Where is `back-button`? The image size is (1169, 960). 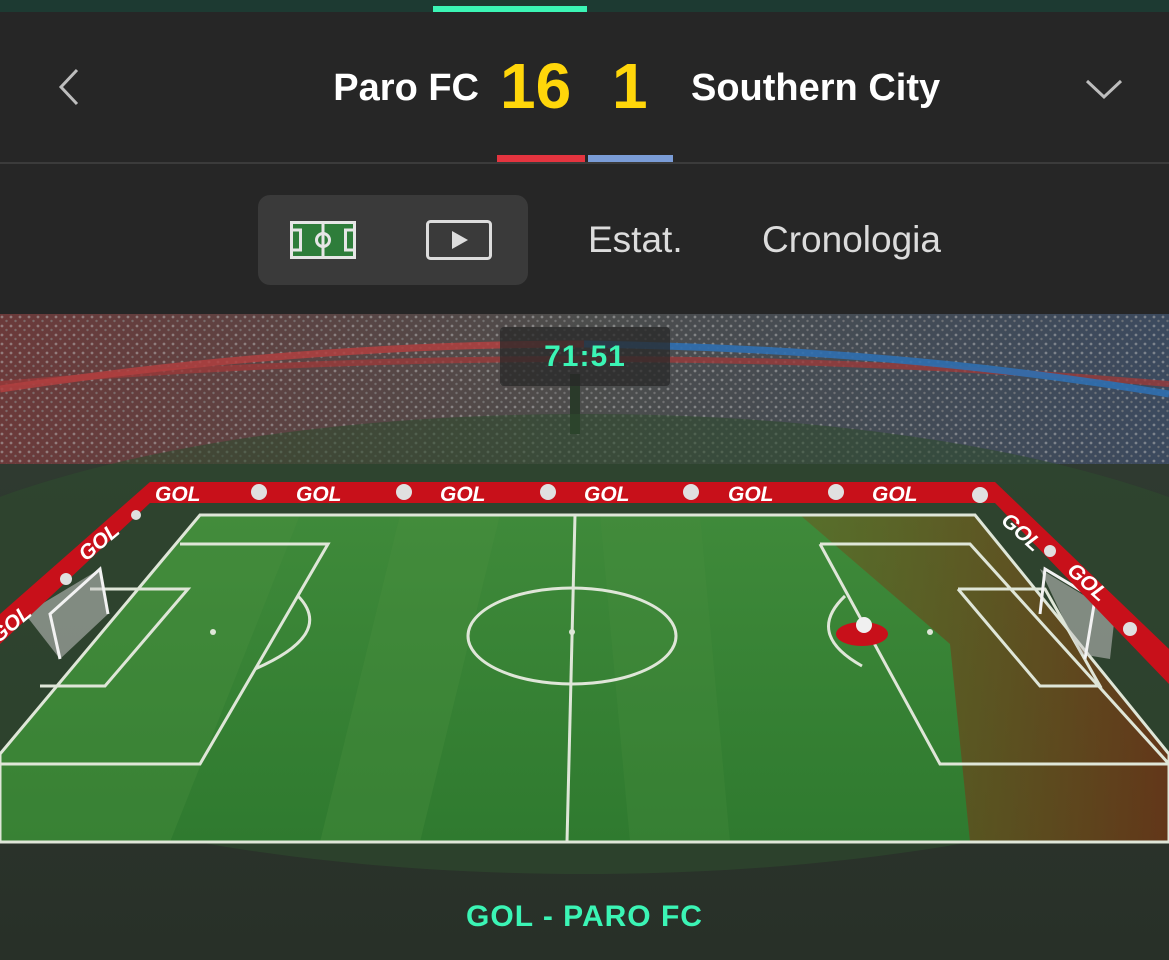
back-button is located at coordinates (68, 87).